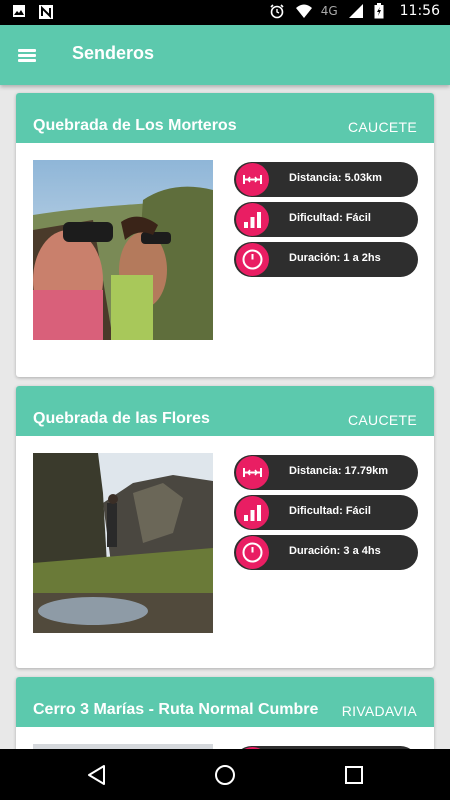  I want to click on status-bar: 4G 11:56, so click(225, 12).